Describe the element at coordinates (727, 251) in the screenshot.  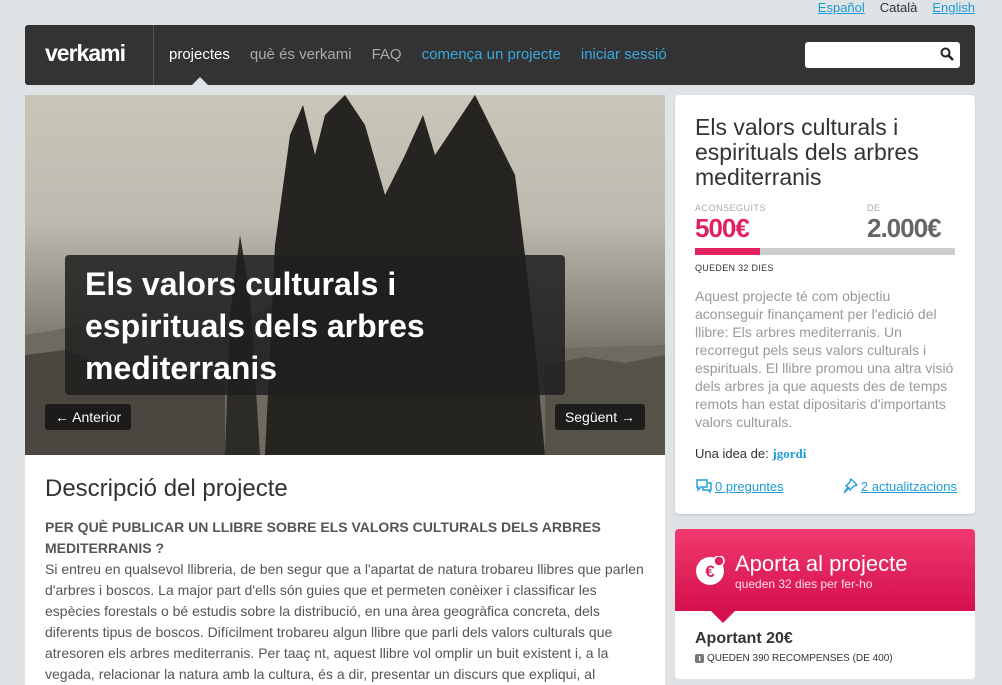
I see `funding-progress-fill` at that location.